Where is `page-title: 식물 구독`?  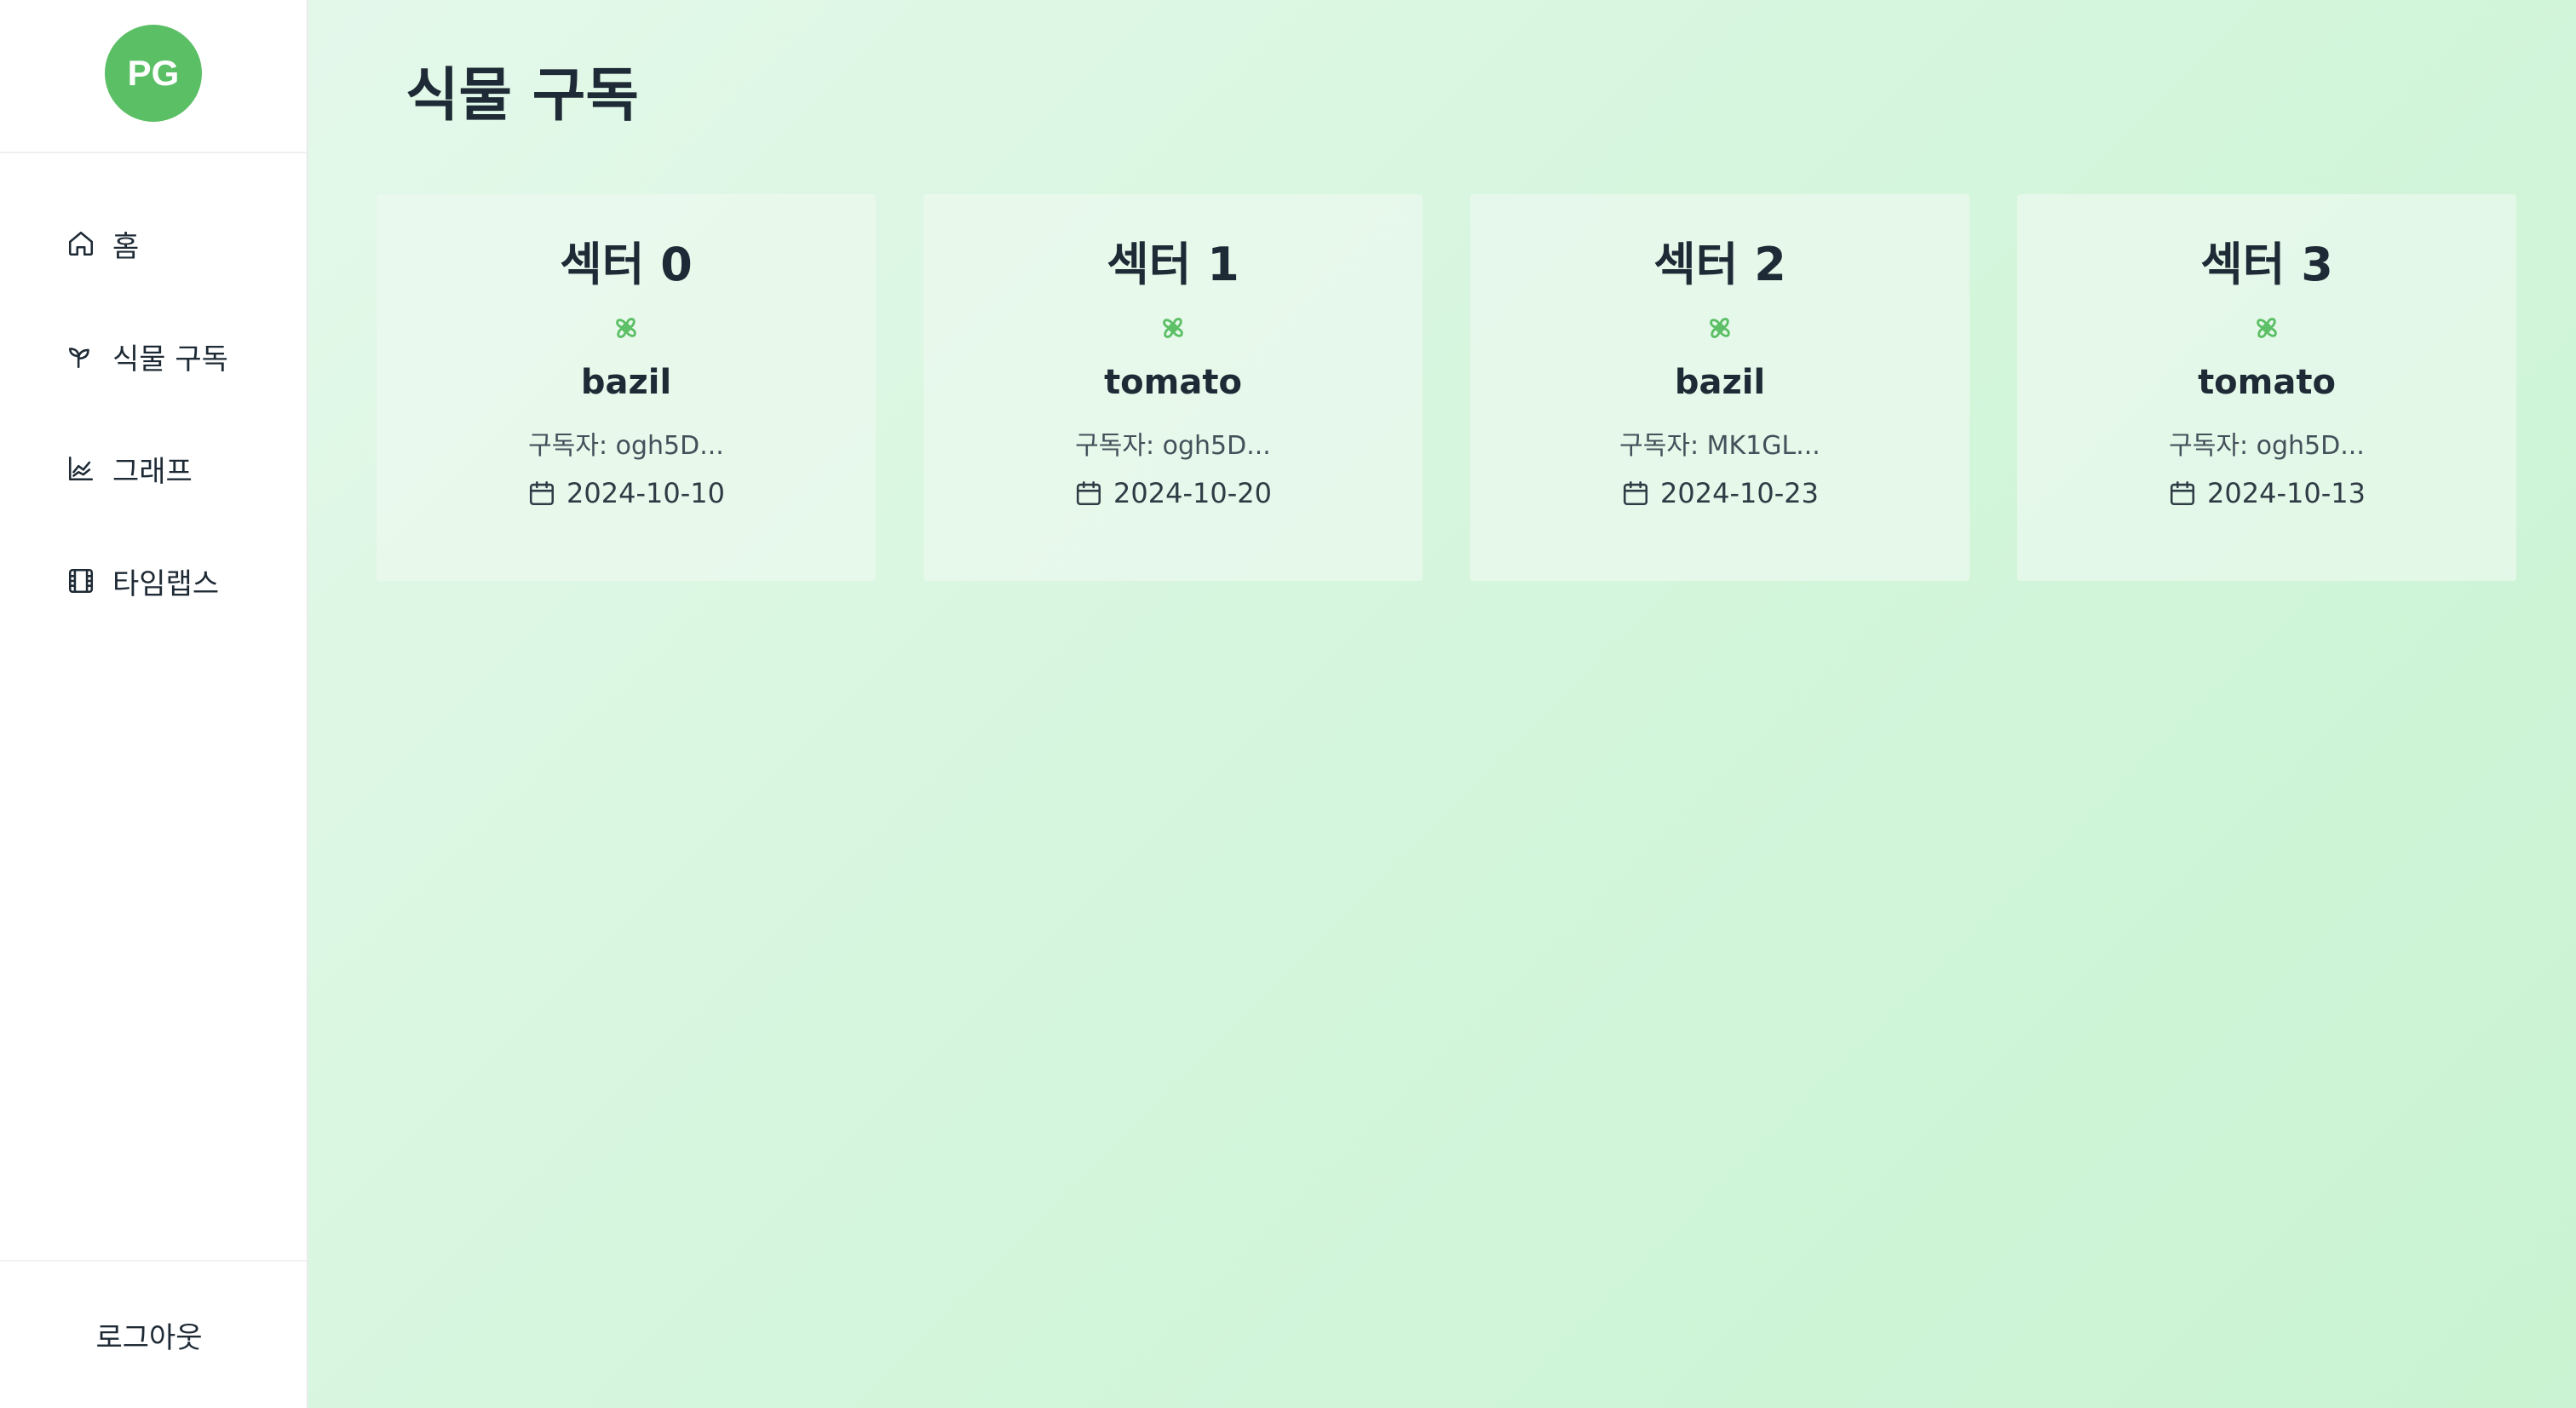 page-title: 식물 구독 is located at coordinates (522, 96).